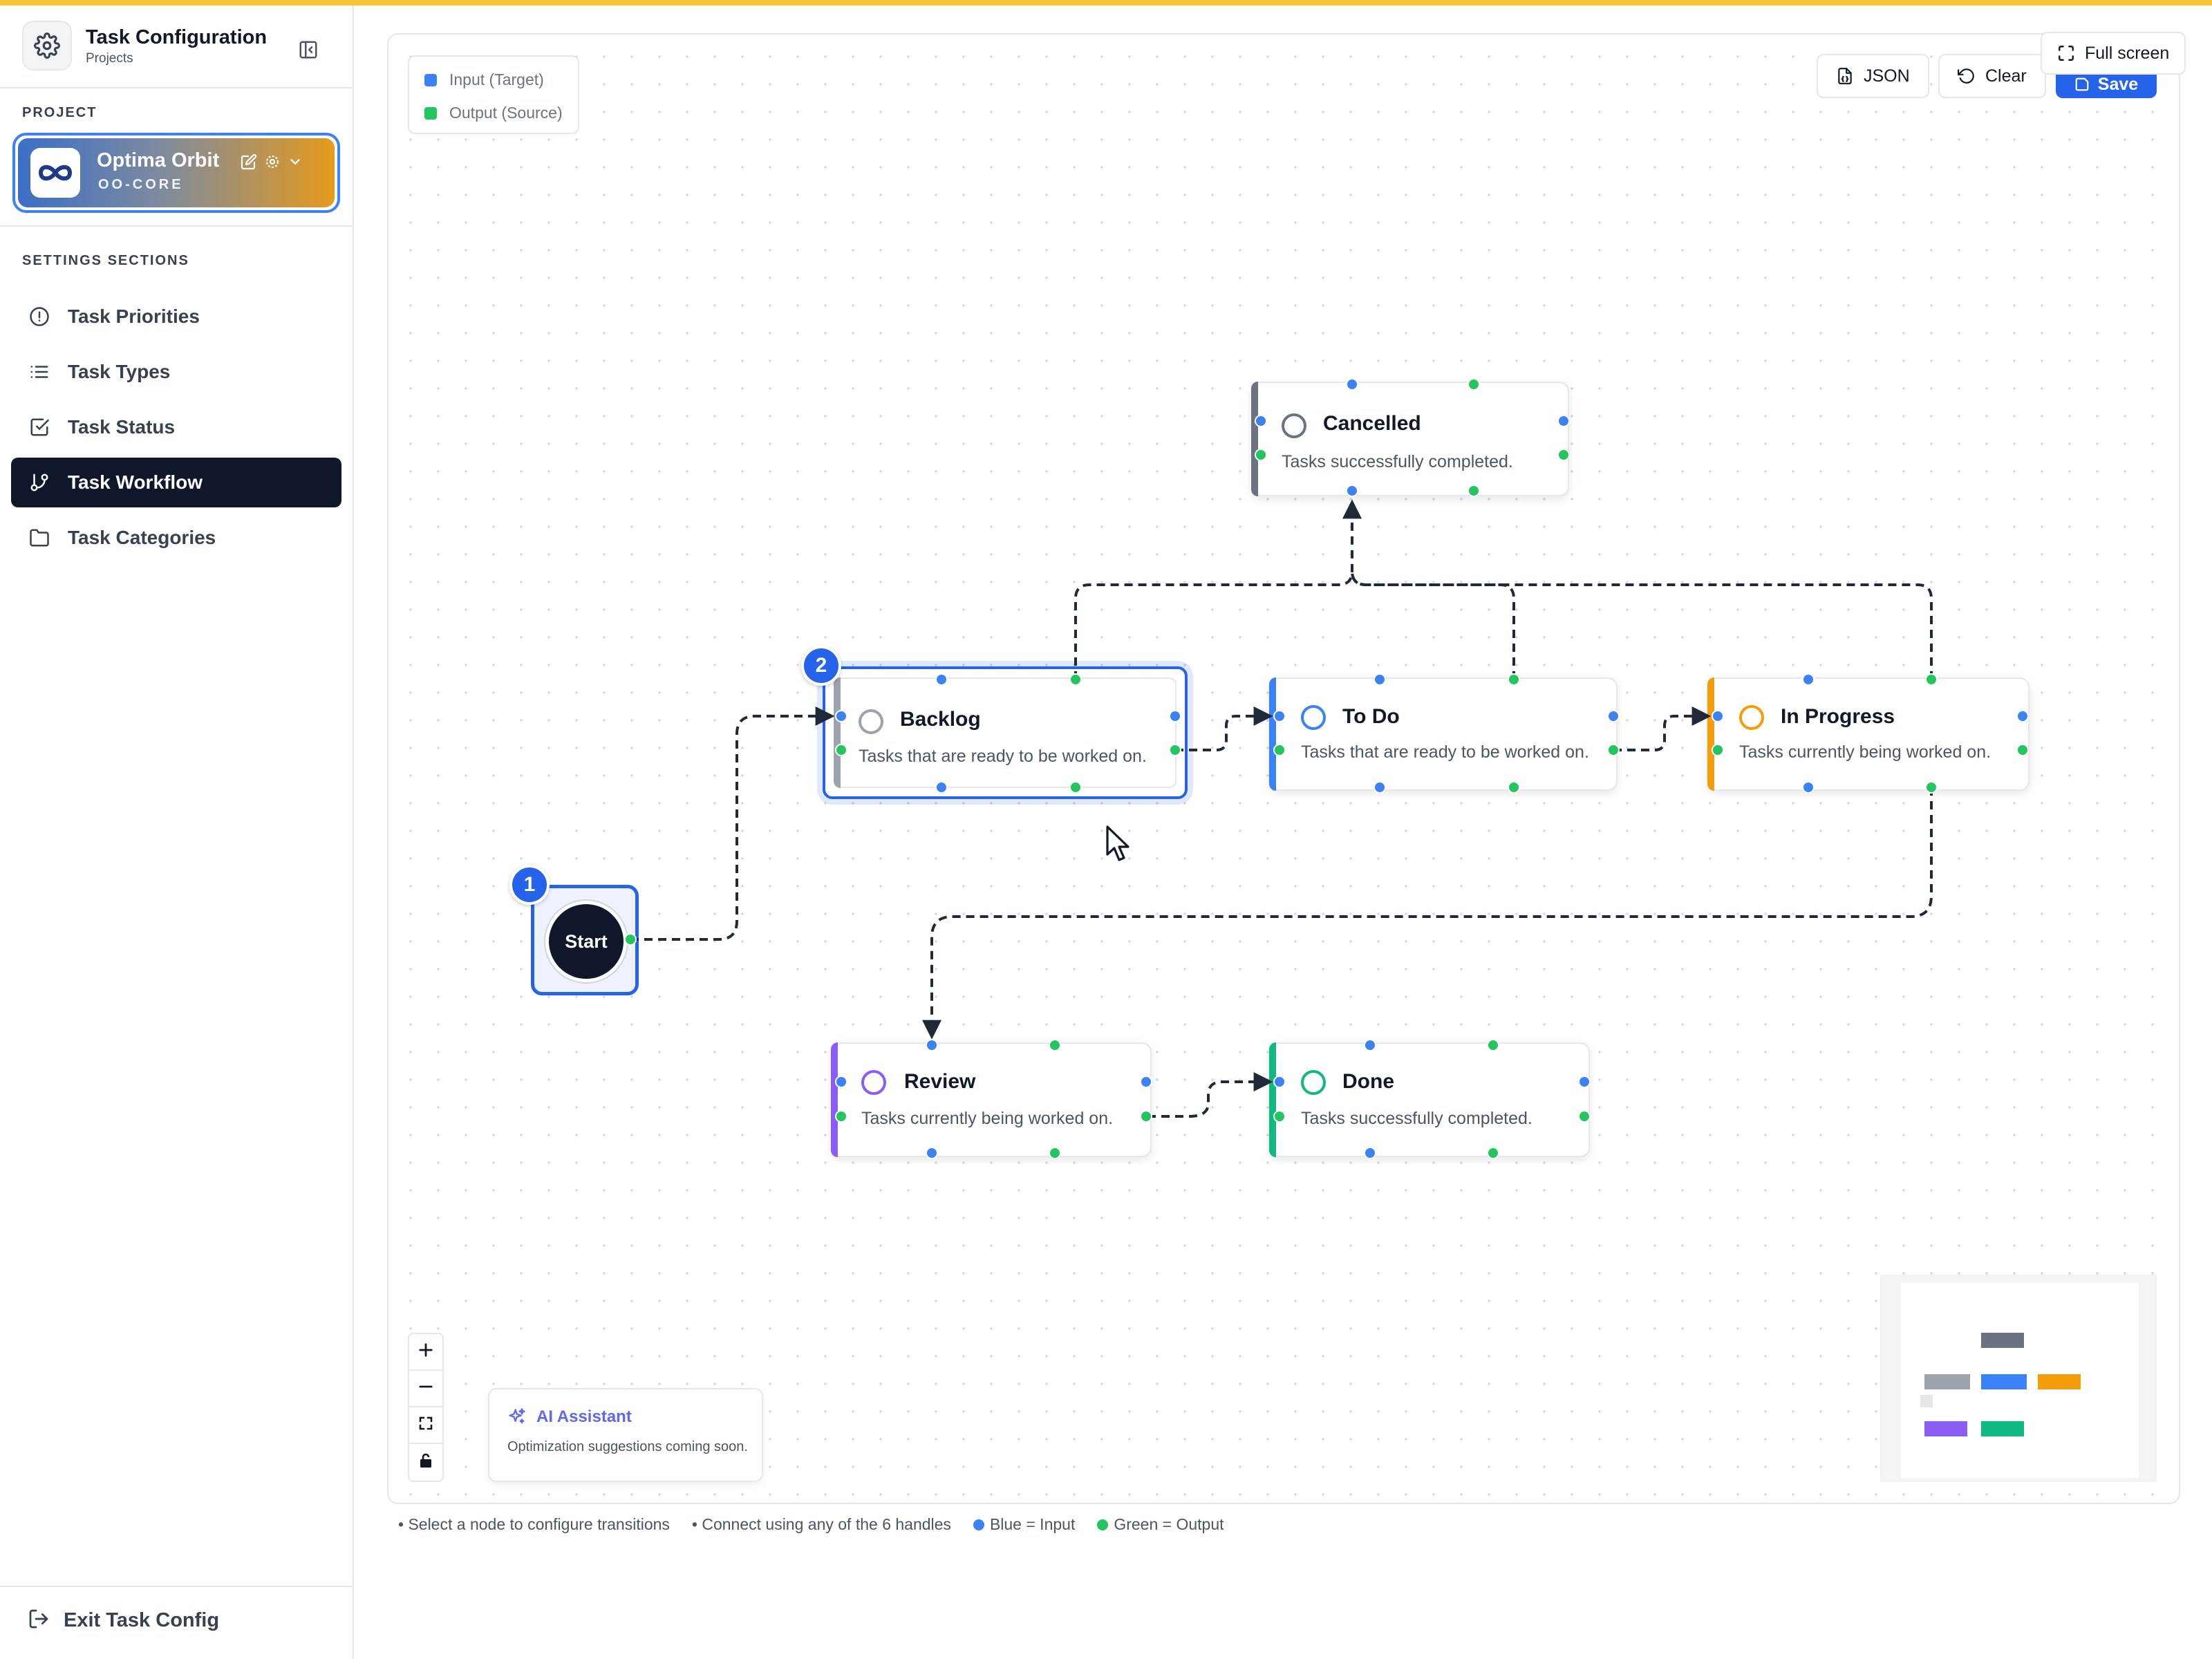 Image resolution: width=2212 pixels, height=1659 pixels. What do you see at coordinates (123, 1620) in the screenshot?
I see `exit-task-config-button: Exit Task Config` at bounding box center [123, 1620].